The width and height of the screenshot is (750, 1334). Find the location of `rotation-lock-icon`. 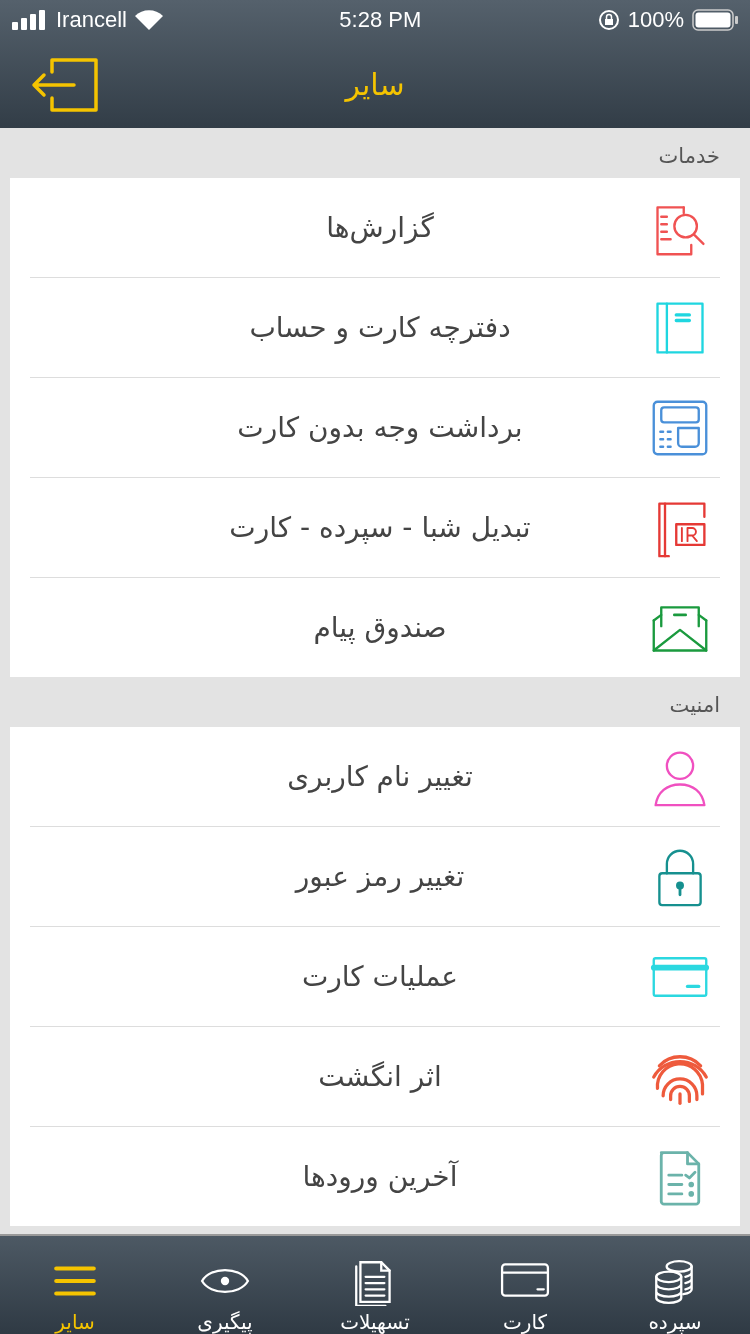

rotation-lock-icon is located at coordinates (608, 20).